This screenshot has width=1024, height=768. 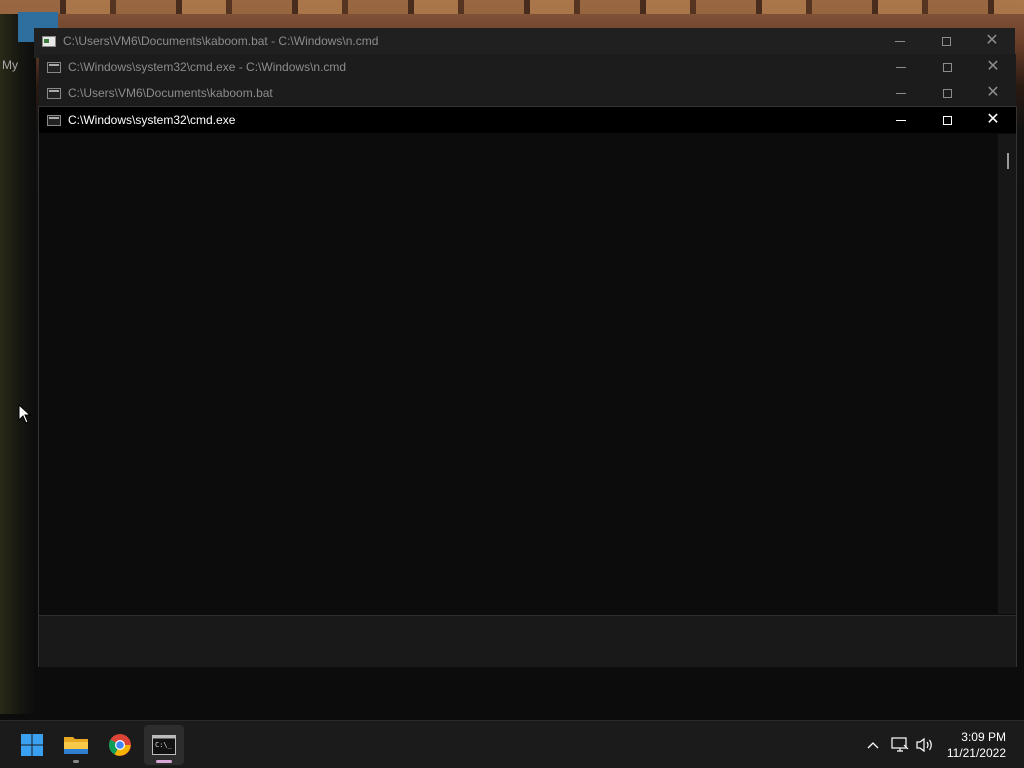 I want to click on desktop-icon-label: My, so click(x=10, y=65).